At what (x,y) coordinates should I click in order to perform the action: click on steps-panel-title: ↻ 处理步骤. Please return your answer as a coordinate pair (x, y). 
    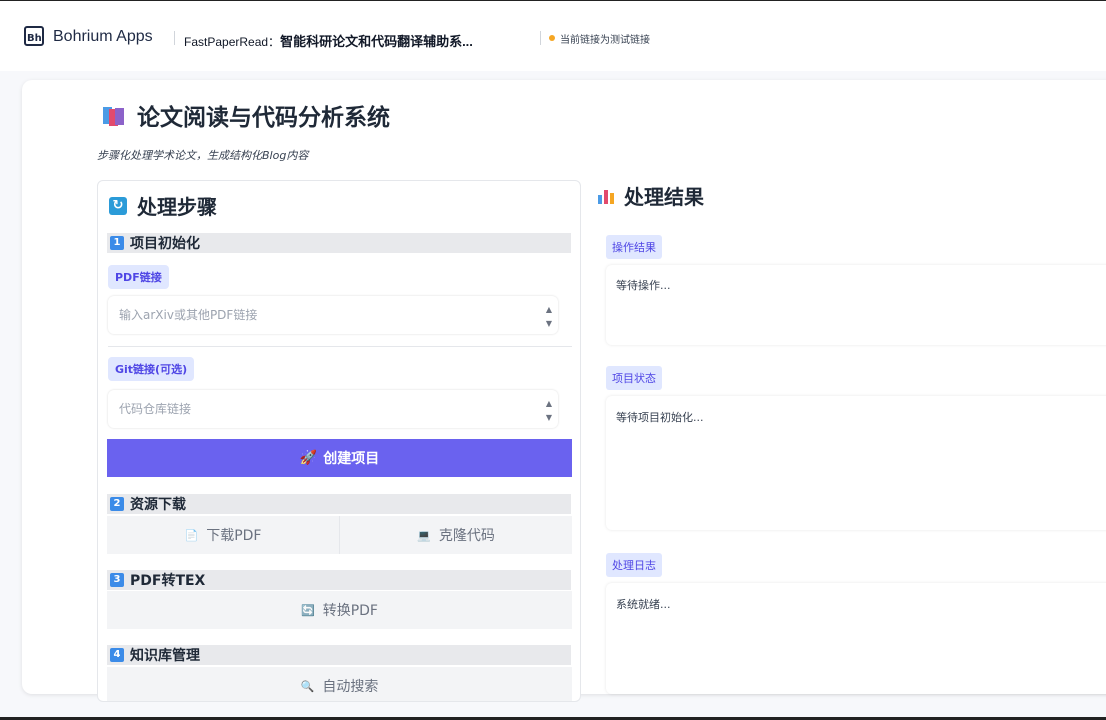
    Looking at the image, I should click on (163, 205).